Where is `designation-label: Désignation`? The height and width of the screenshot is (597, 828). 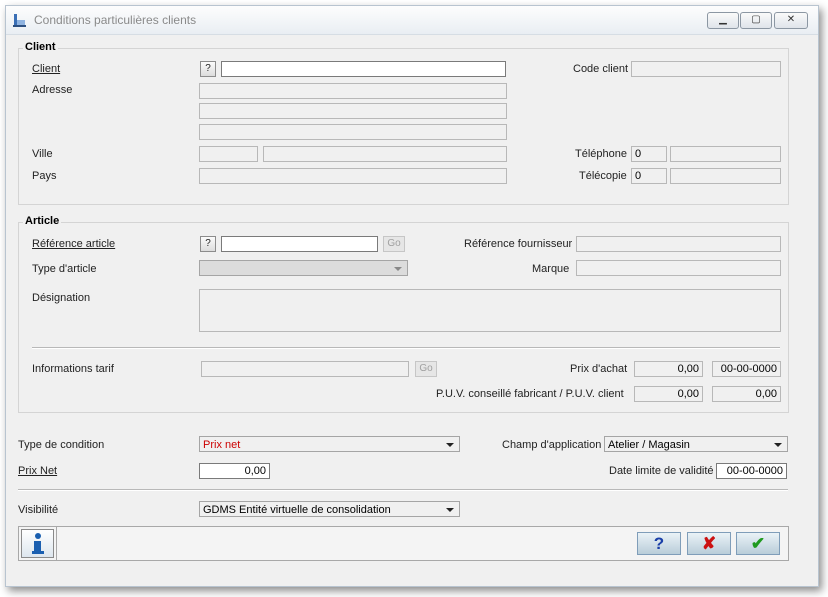
designation-label: Désignation is located at coordinates (61, 298).